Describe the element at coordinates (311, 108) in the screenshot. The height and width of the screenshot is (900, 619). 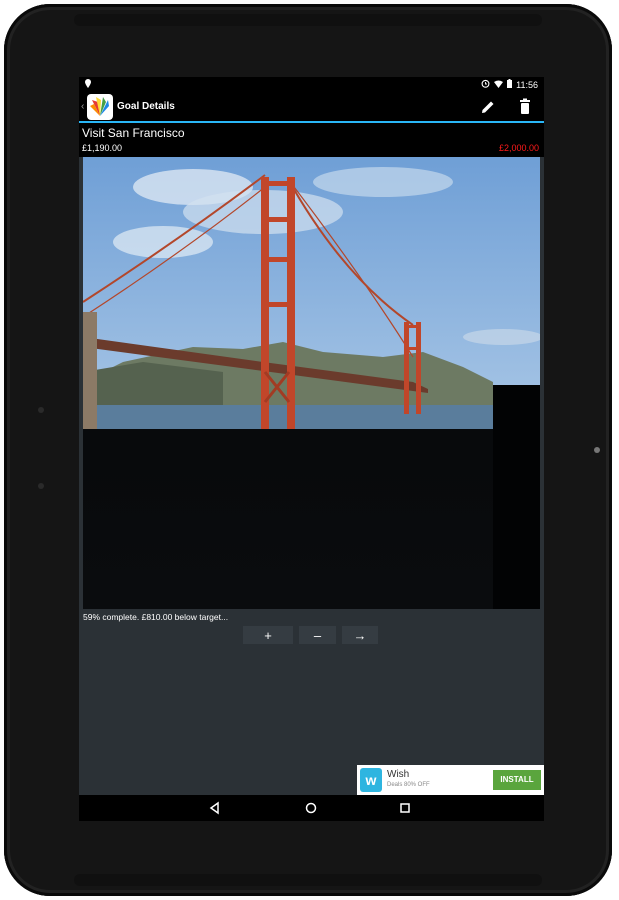
I see `action-bar: ‹ Goal Details` at that location.